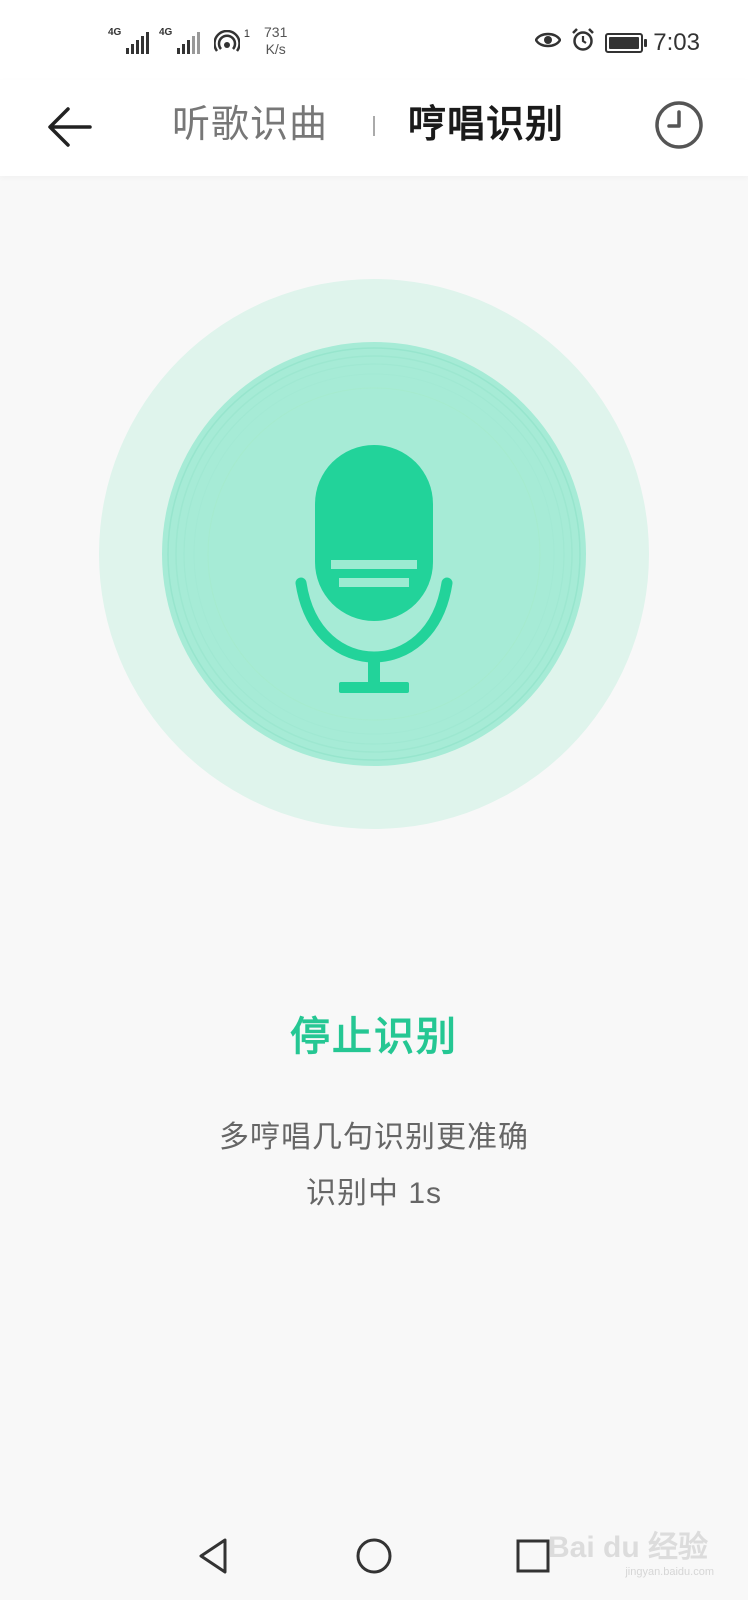 This screenshot has width=748, height=1600. What do you see at coordinates (250, 125) in the screenshot?
I see `tab-song-recognition: 听歌识曲` at bounding box center [250, 125].